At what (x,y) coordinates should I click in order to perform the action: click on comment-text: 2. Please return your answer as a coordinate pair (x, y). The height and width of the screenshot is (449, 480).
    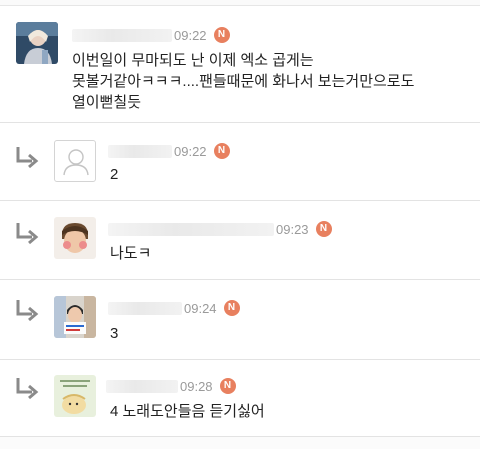
    Looking at the image, I should click on (114, 174).